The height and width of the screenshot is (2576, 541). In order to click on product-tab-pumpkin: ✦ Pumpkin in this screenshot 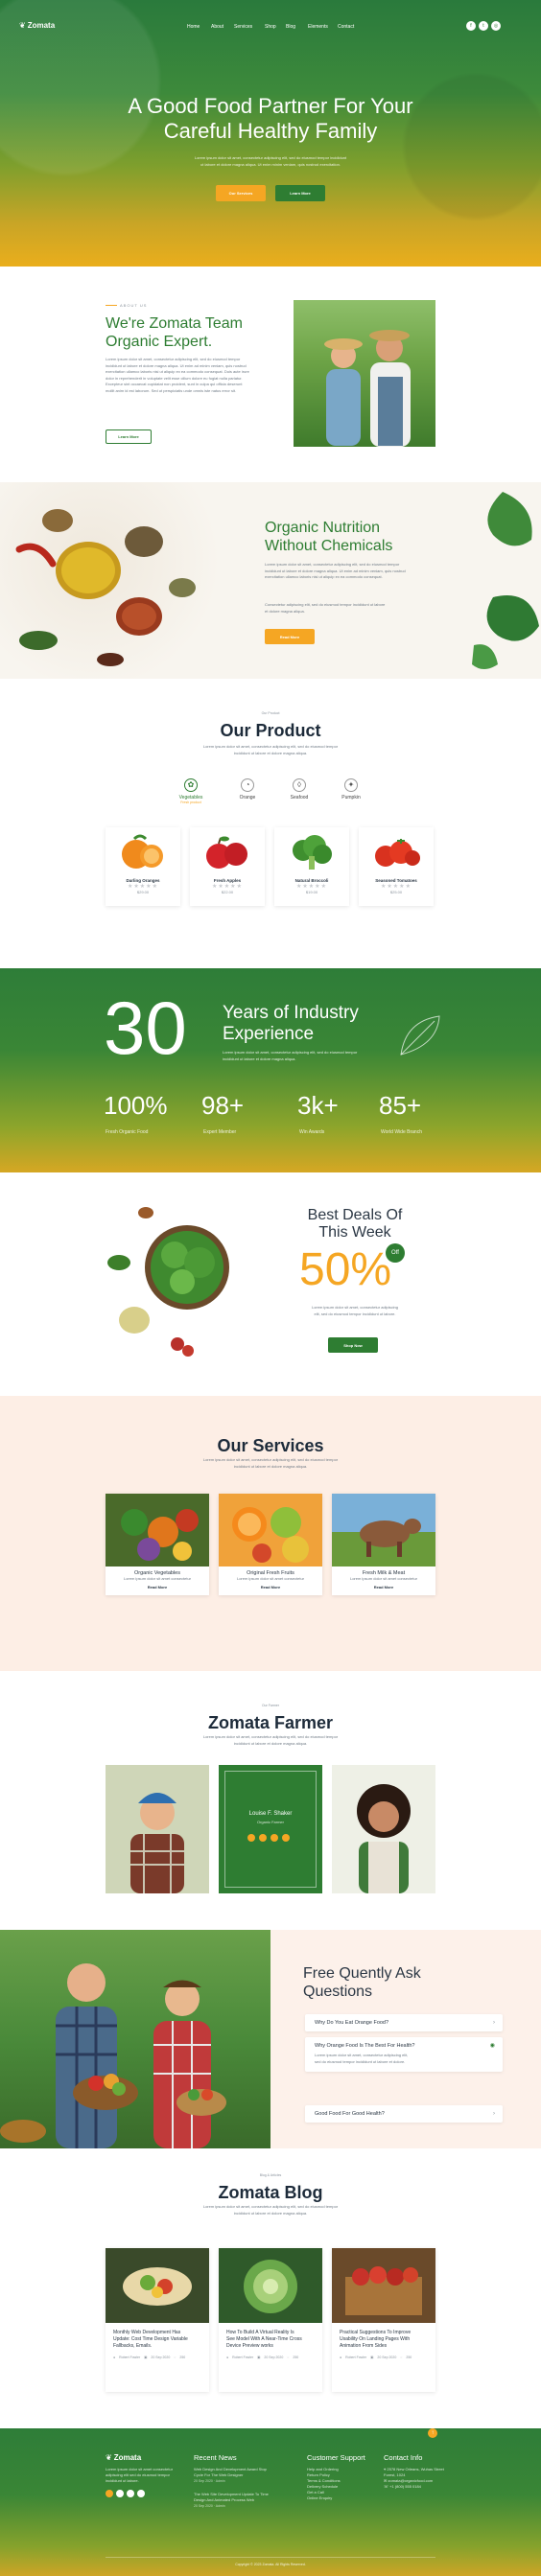, I will do `click(351, 790)`.